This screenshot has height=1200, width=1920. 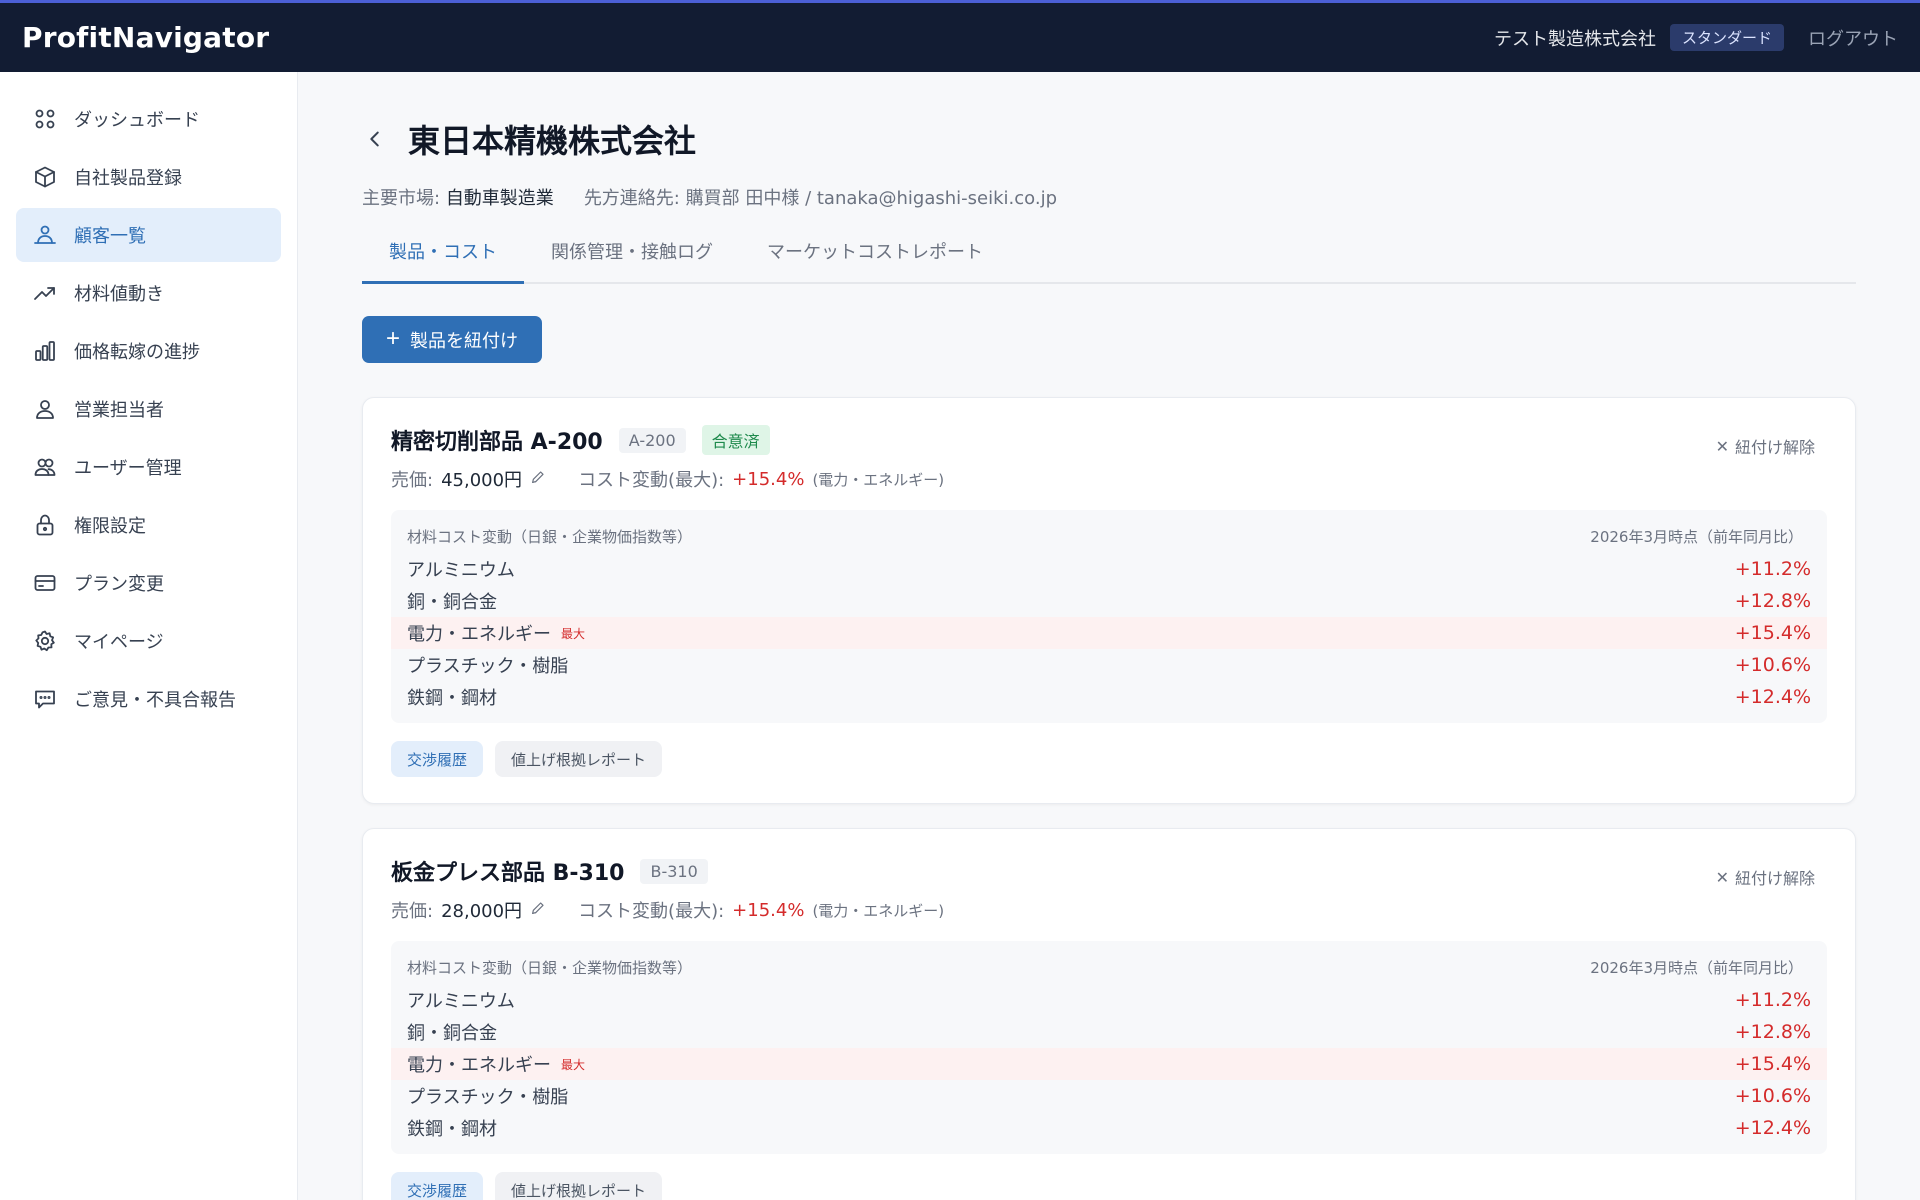 I want to click on bar-chart-icon, so click(x=45, y=351).